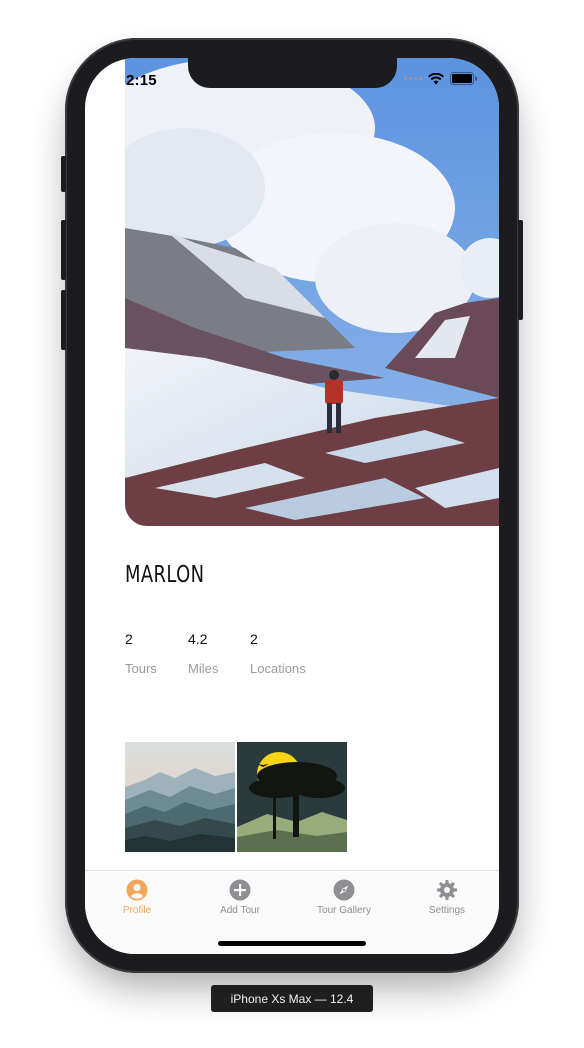 This screenshot has height=1048, width=584. I want to click on stat-miles: 4.2 Miles, so click(204, 653).